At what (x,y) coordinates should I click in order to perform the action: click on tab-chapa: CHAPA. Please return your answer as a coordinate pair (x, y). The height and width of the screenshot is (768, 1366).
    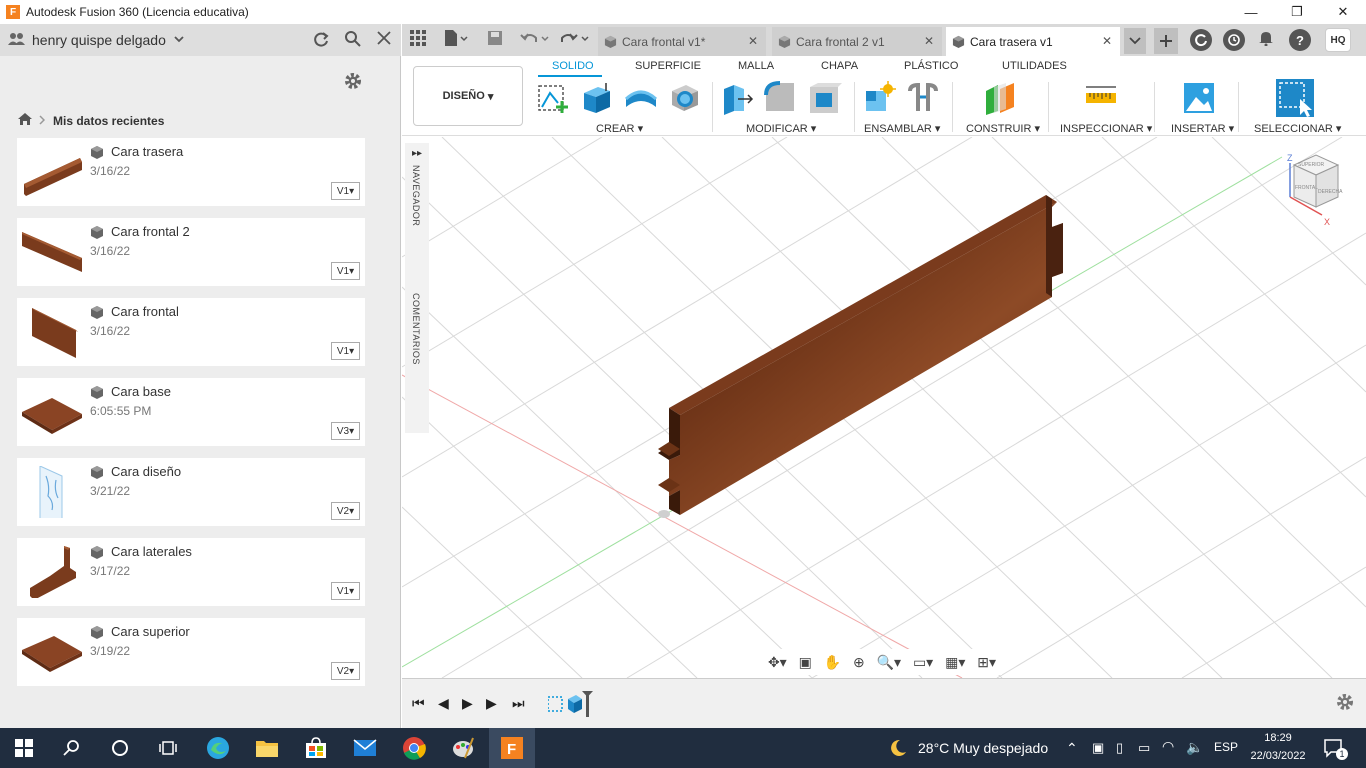
    Looking at the image, I should click on (839, 66).